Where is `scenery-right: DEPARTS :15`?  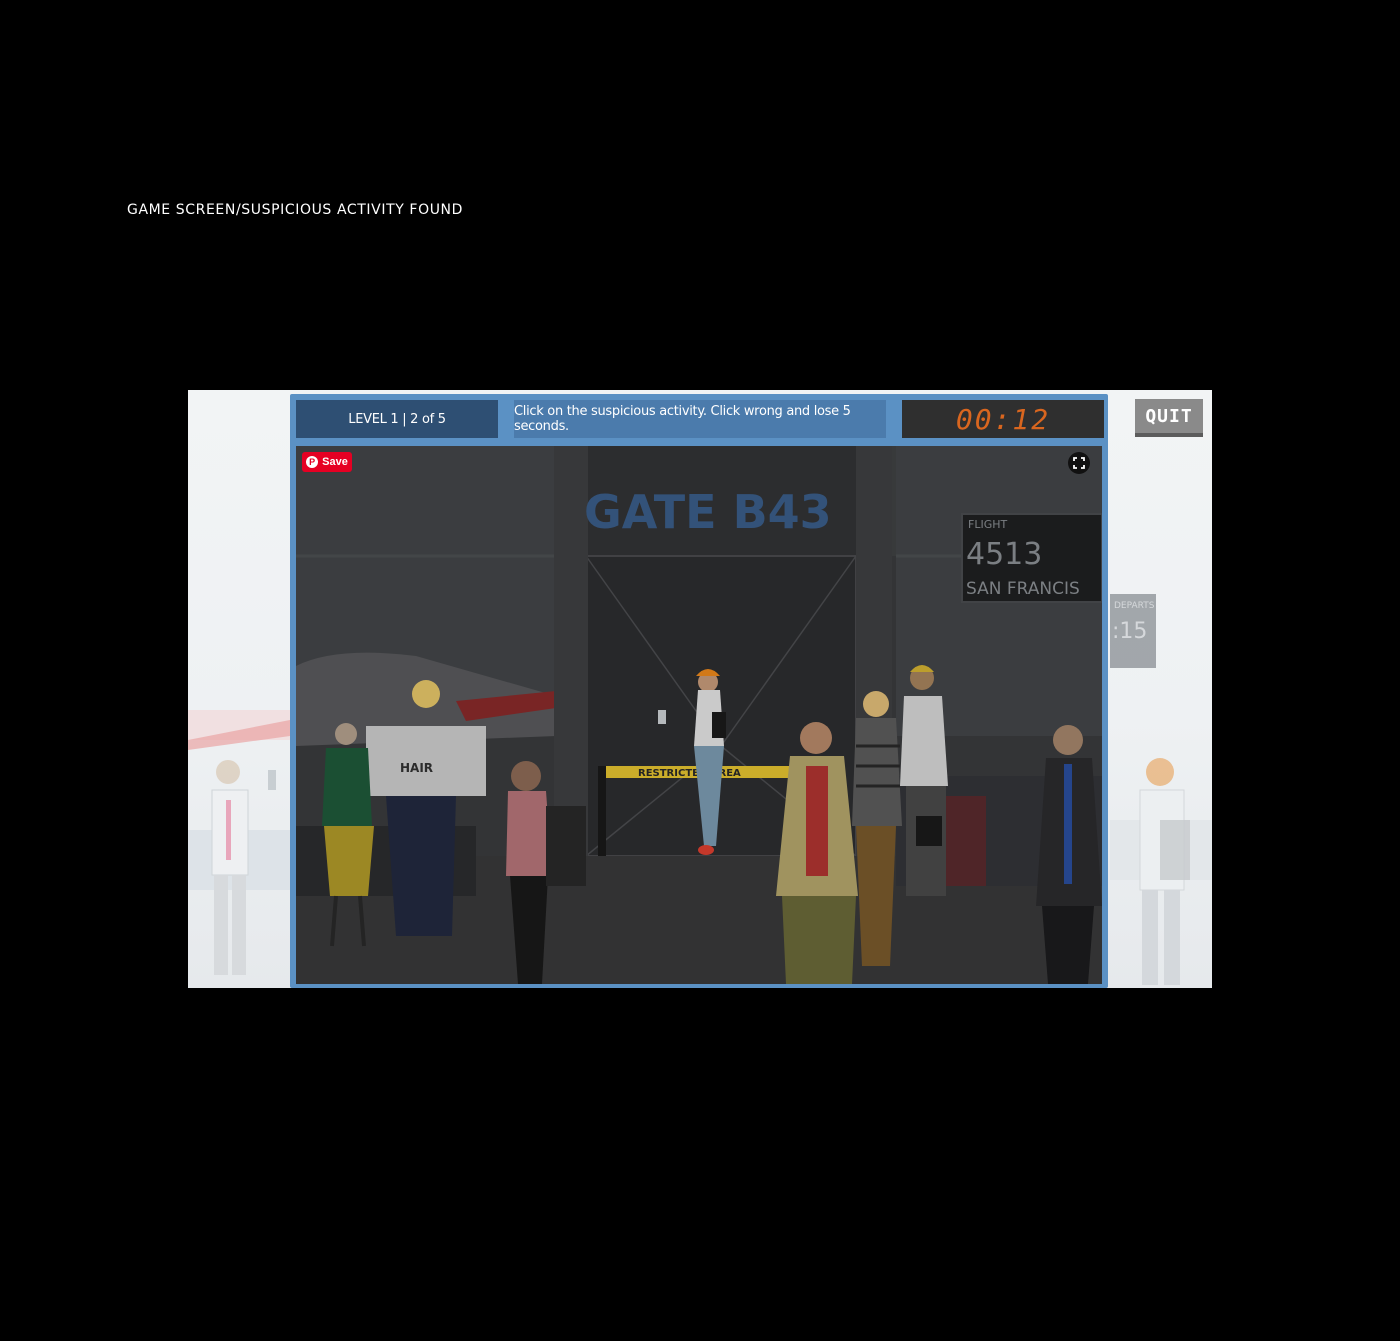 scenery-right: DEPARTS :15 is located at coordinates (1161, 689).